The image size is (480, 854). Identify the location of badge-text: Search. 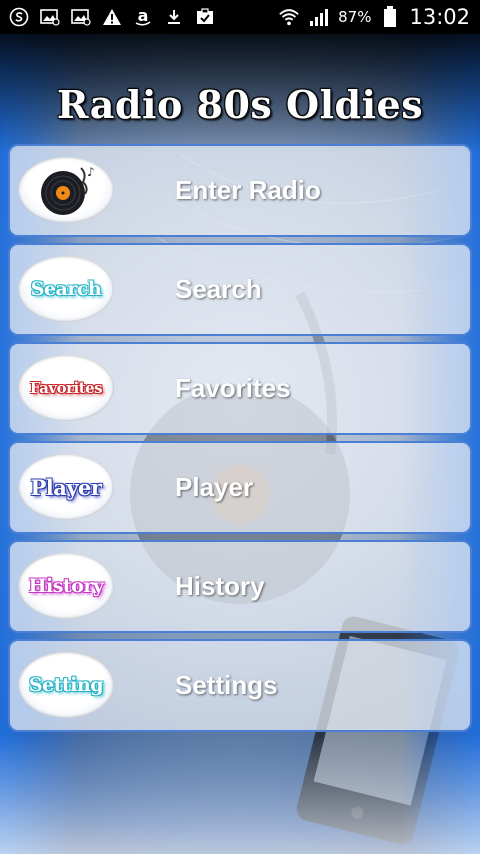
(66, 289).